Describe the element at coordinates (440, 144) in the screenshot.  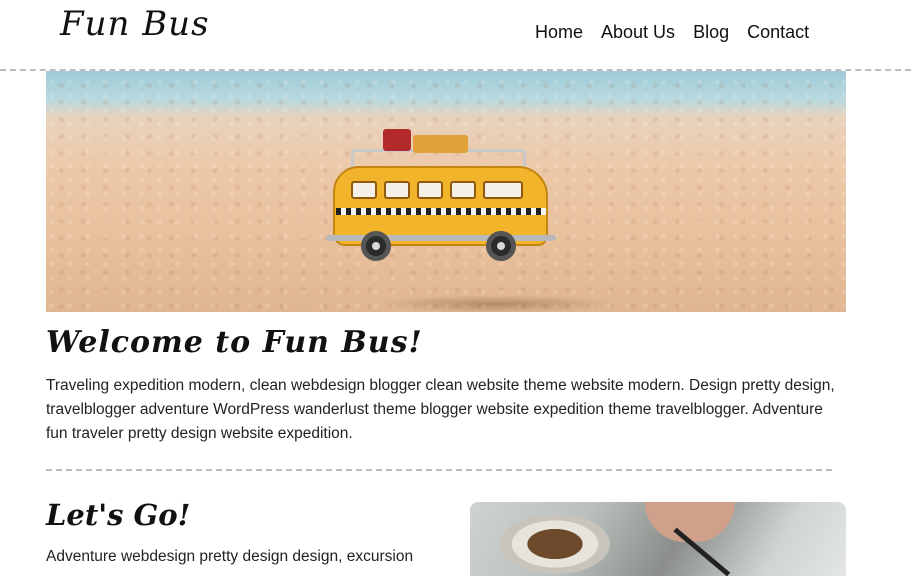
I see `yellow-suitcase` at that location.